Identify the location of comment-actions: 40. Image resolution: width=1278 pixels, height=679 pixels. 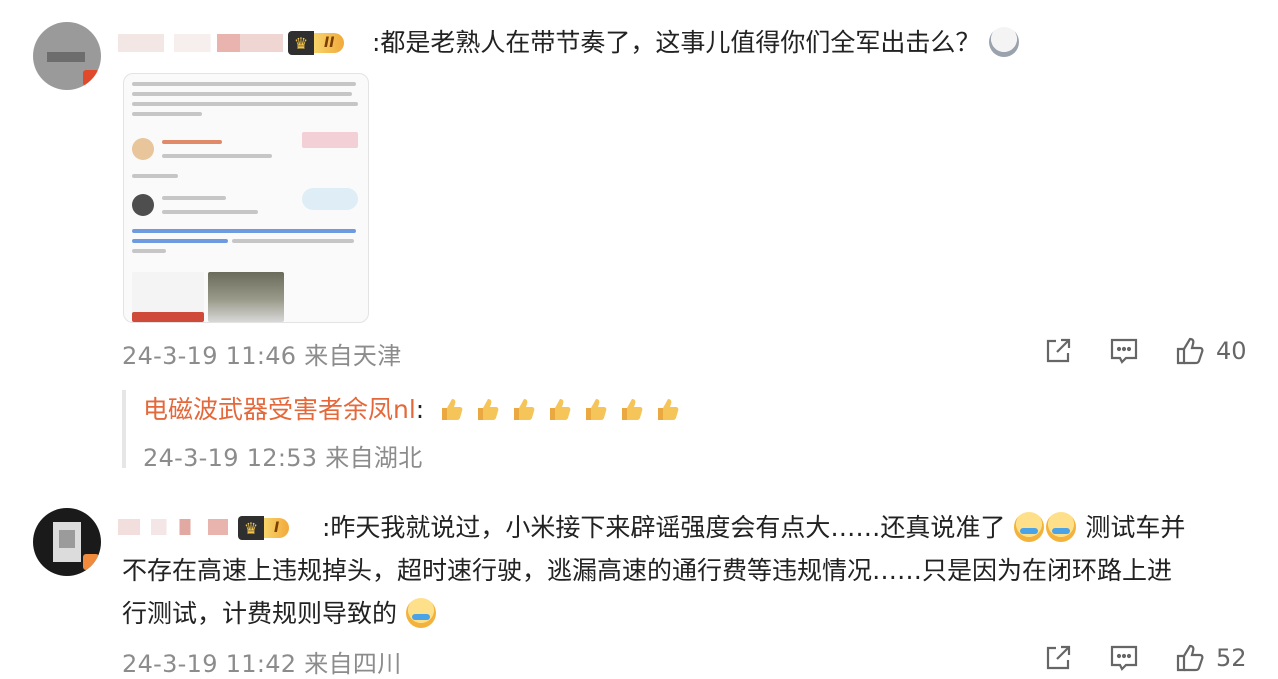
(1144, 351).